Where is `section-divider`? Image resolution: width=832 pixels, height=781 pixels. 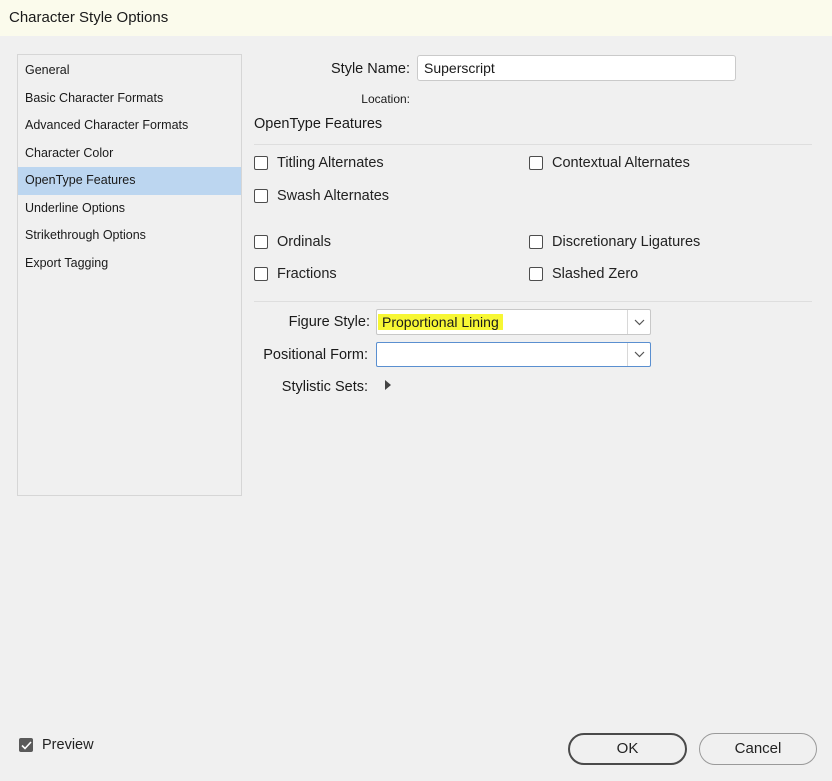
section-divider is located at coordinates (533, 144).